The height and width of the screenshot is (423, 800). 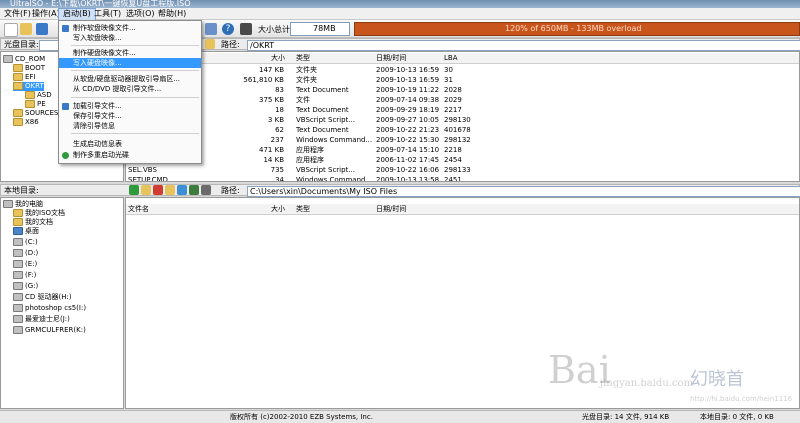 I want to click on iso-tree-item: X86, so click(x=26, y=122).